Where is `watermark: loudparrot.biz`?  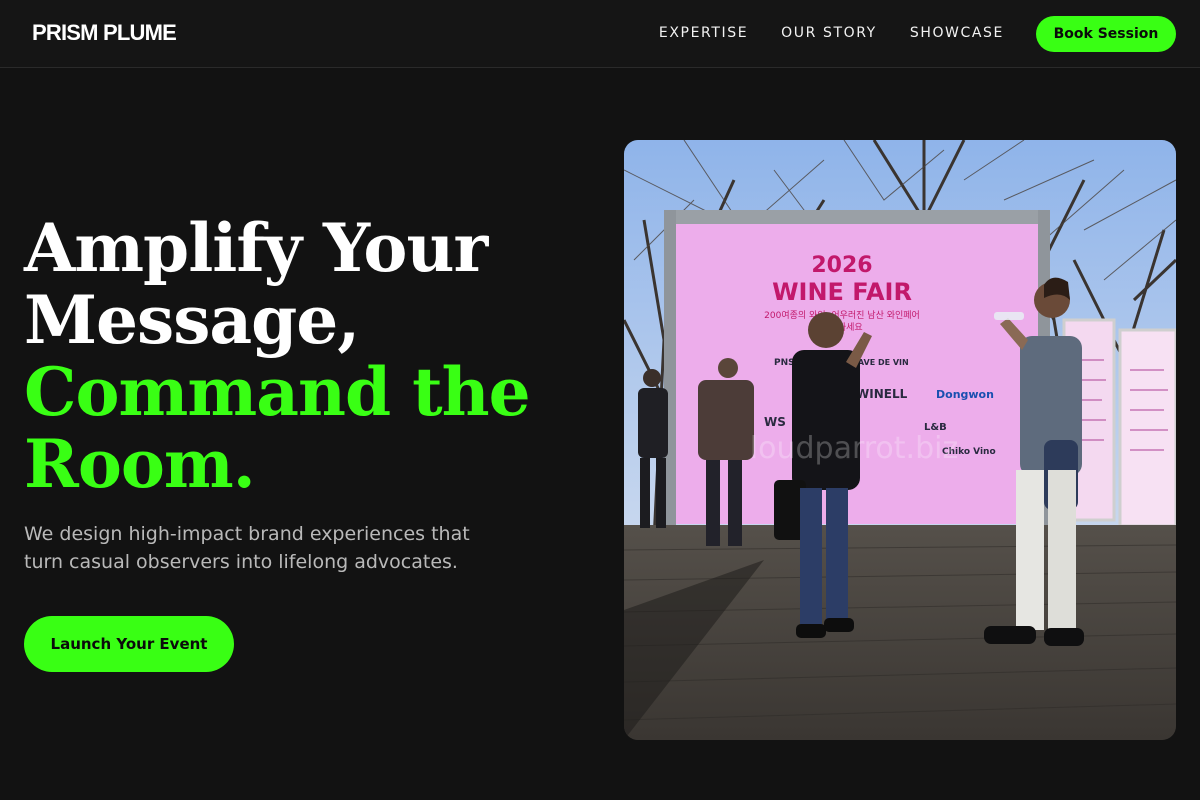
watermark: loudparrot.biz is located at coordinates (854, 448).